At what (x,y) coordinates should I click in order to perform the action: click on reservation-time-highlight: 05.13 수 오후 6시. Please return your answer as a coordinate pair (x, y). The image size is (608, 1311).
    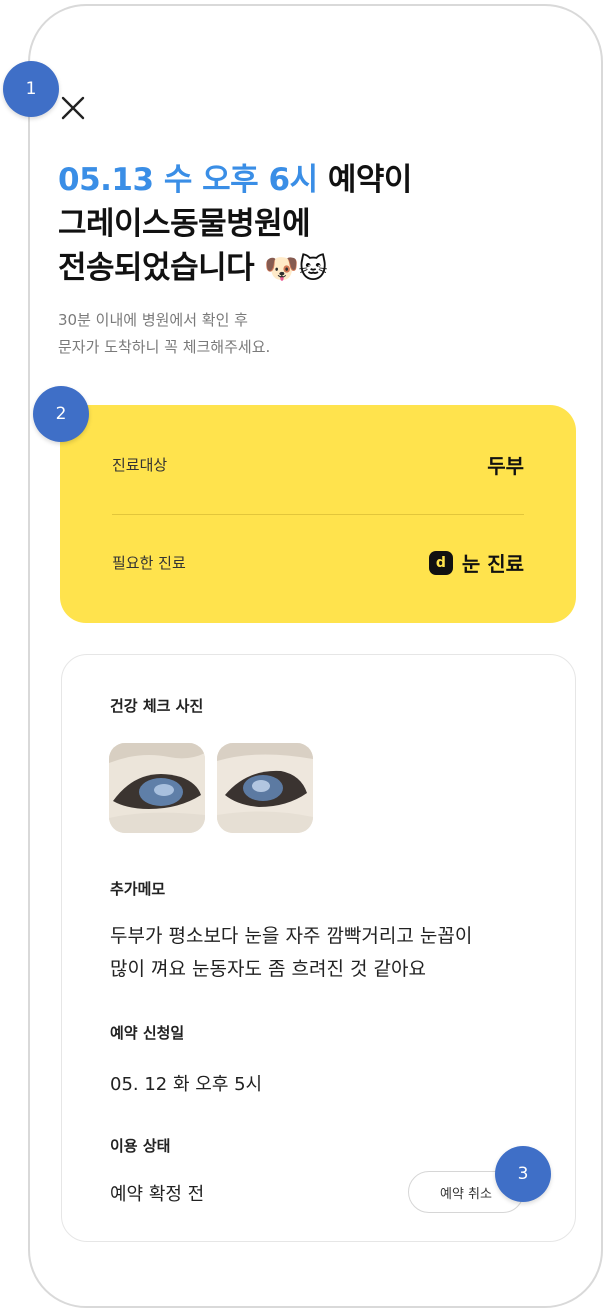
    Looking at the image, I should click on (188, 180).